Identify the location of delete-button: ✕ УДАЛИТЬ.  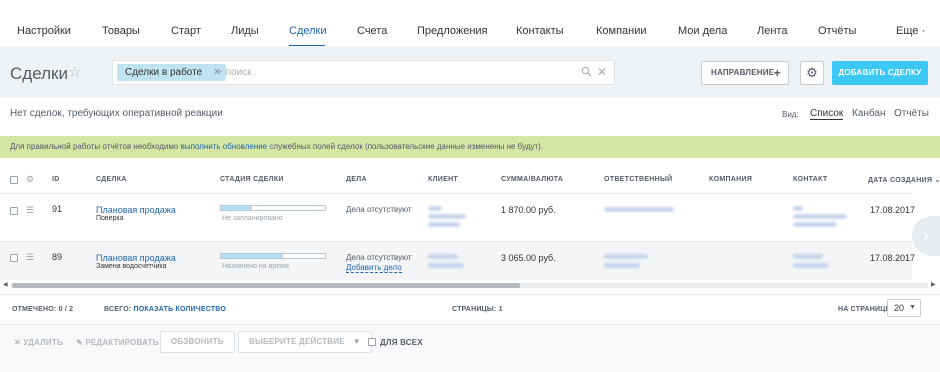
(38, 342).